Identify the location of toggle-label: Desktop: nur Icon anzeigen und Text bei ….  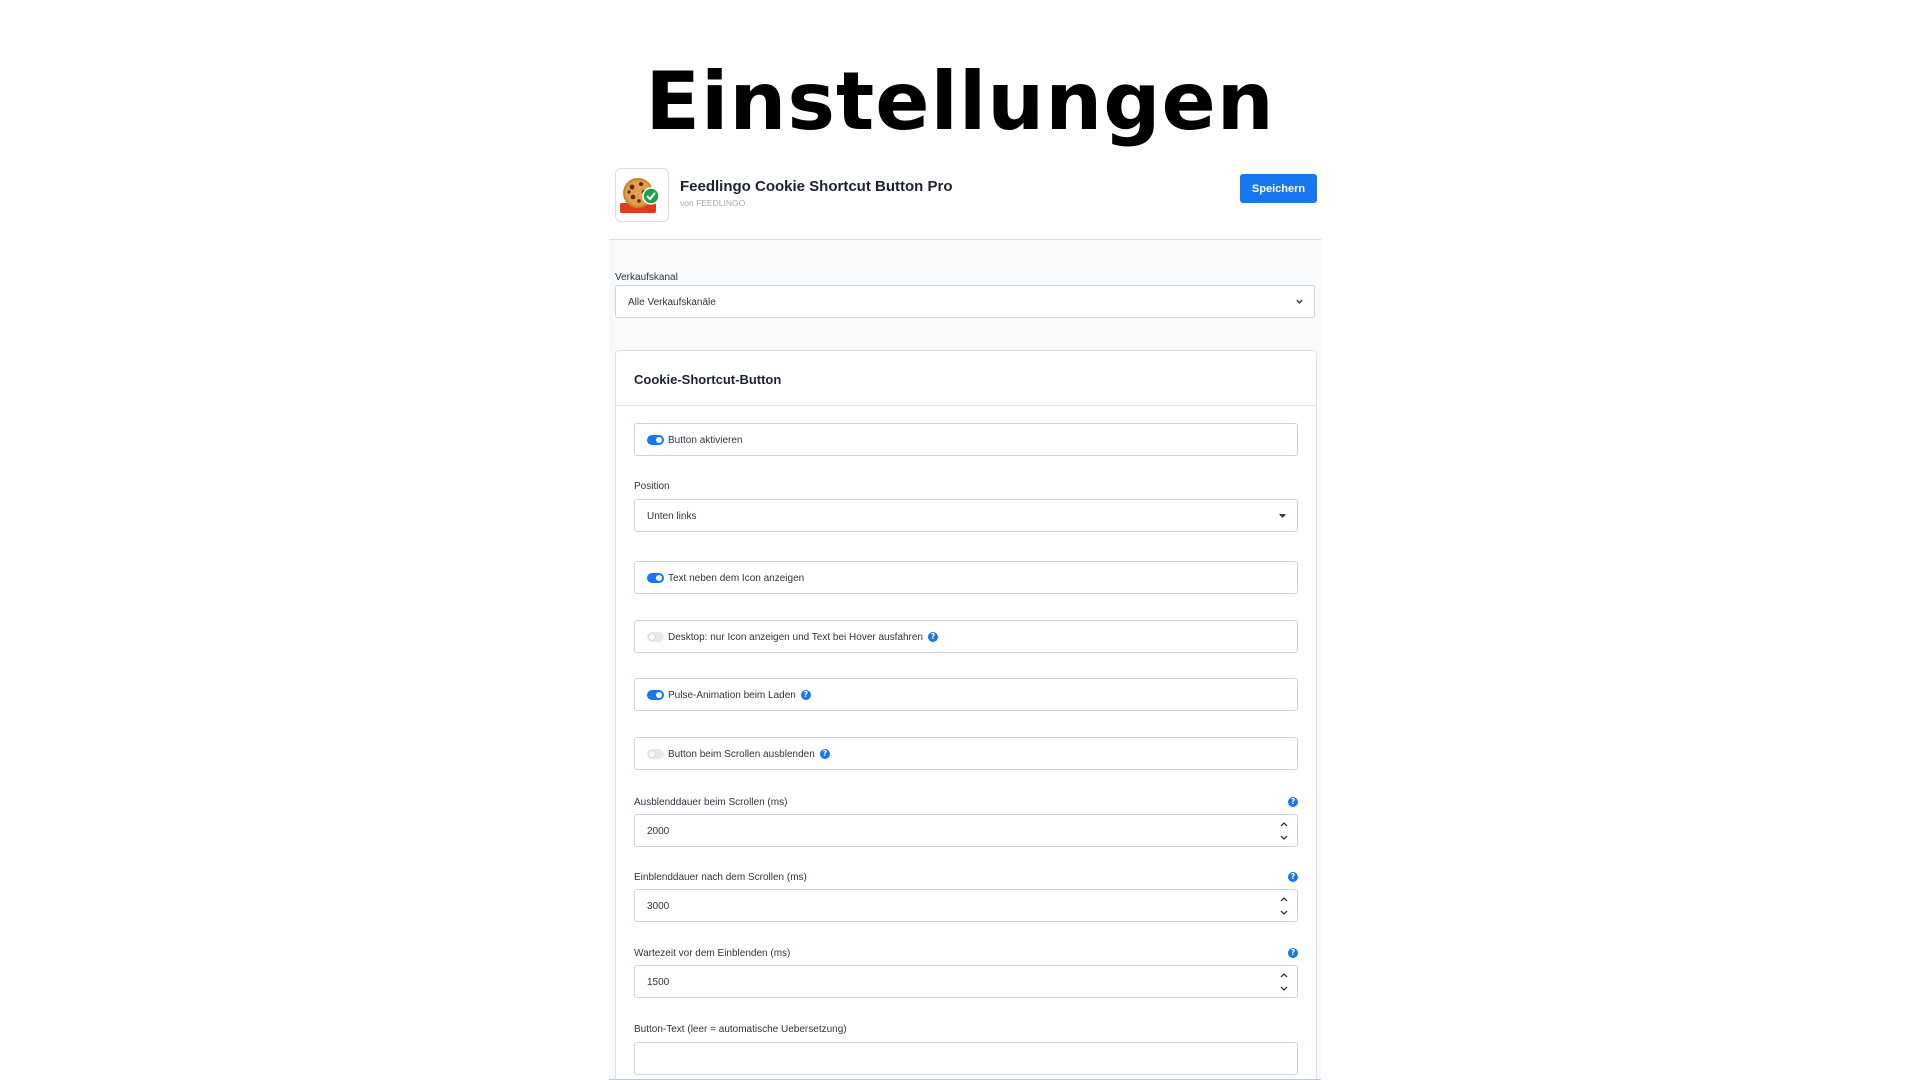
(803, 637).